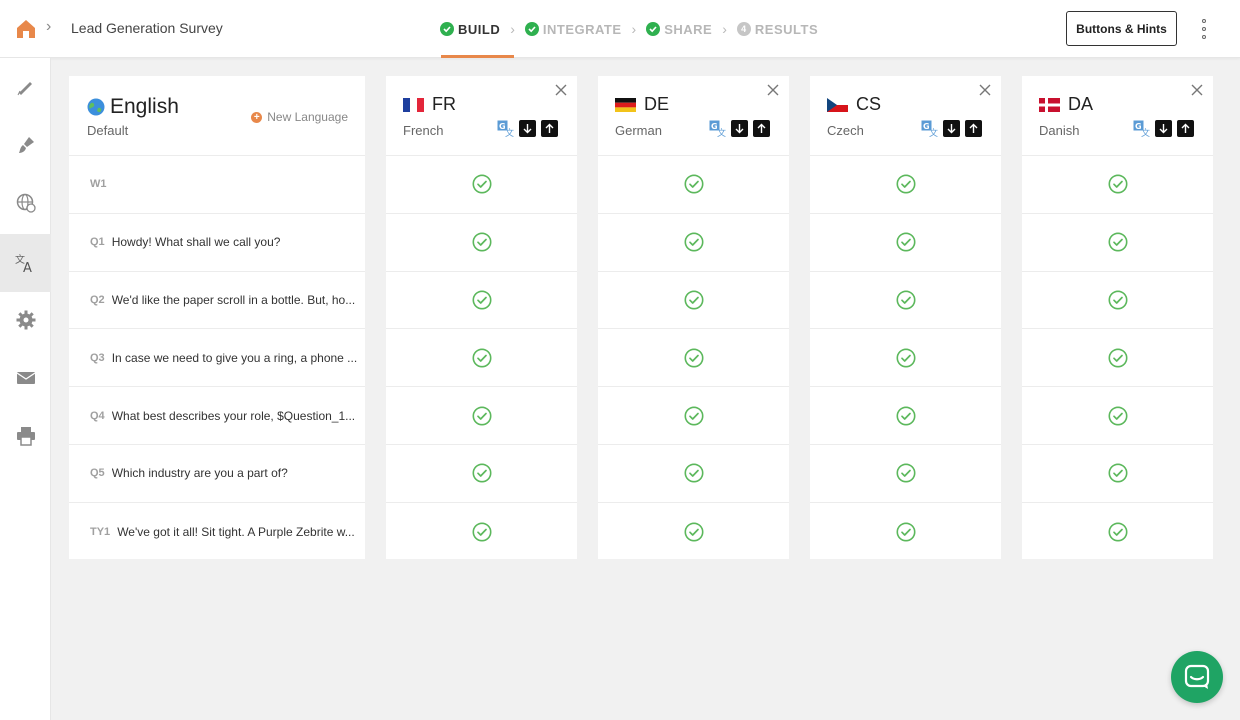  I want to click on language-code-label: CS, so click(869, 104).